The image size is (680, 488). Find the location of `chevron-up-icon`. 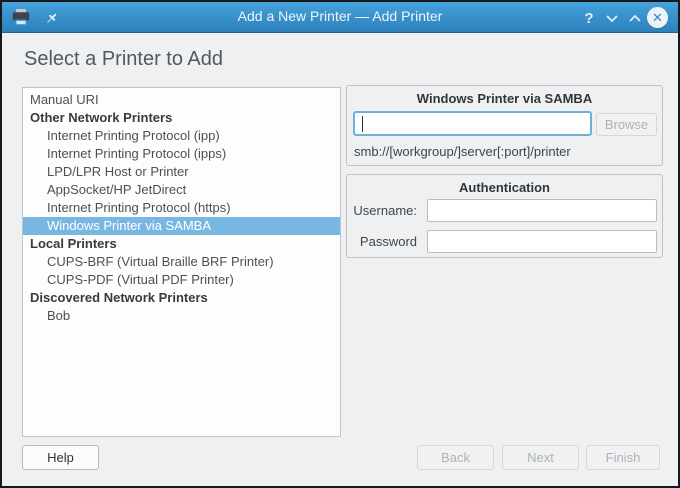

chevron-up-icon is located at coordinates (635, 18).